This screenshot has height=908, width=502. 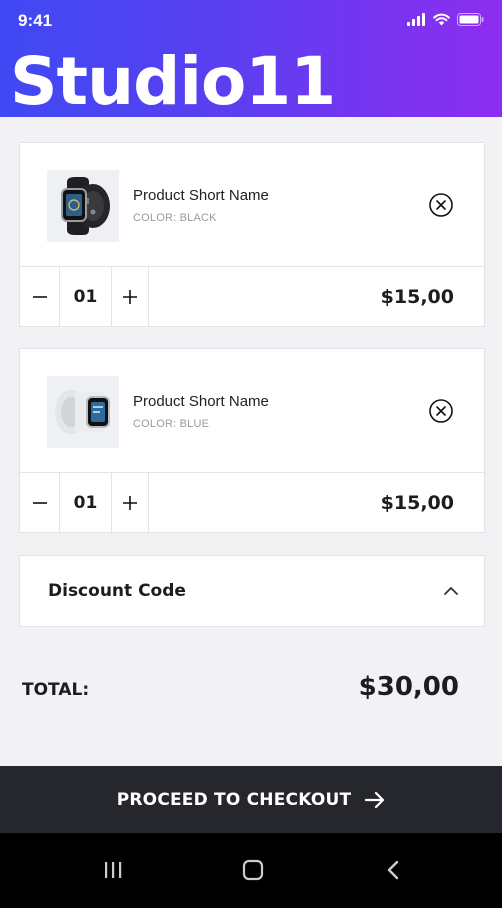 I want to click on status-icons, so click(x=445, y=19).